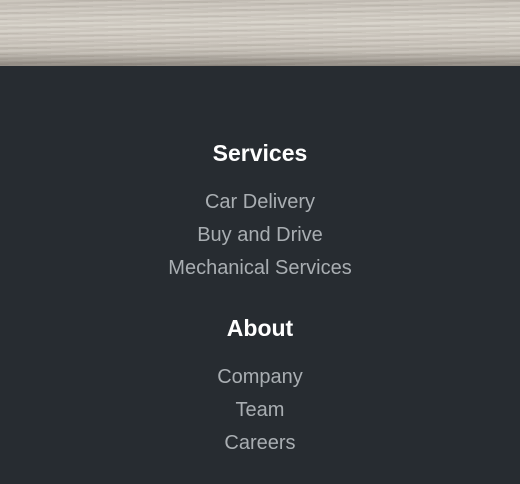 The image size is (520, 484). I want to click on careers-link: Careers, so click(259, 443).